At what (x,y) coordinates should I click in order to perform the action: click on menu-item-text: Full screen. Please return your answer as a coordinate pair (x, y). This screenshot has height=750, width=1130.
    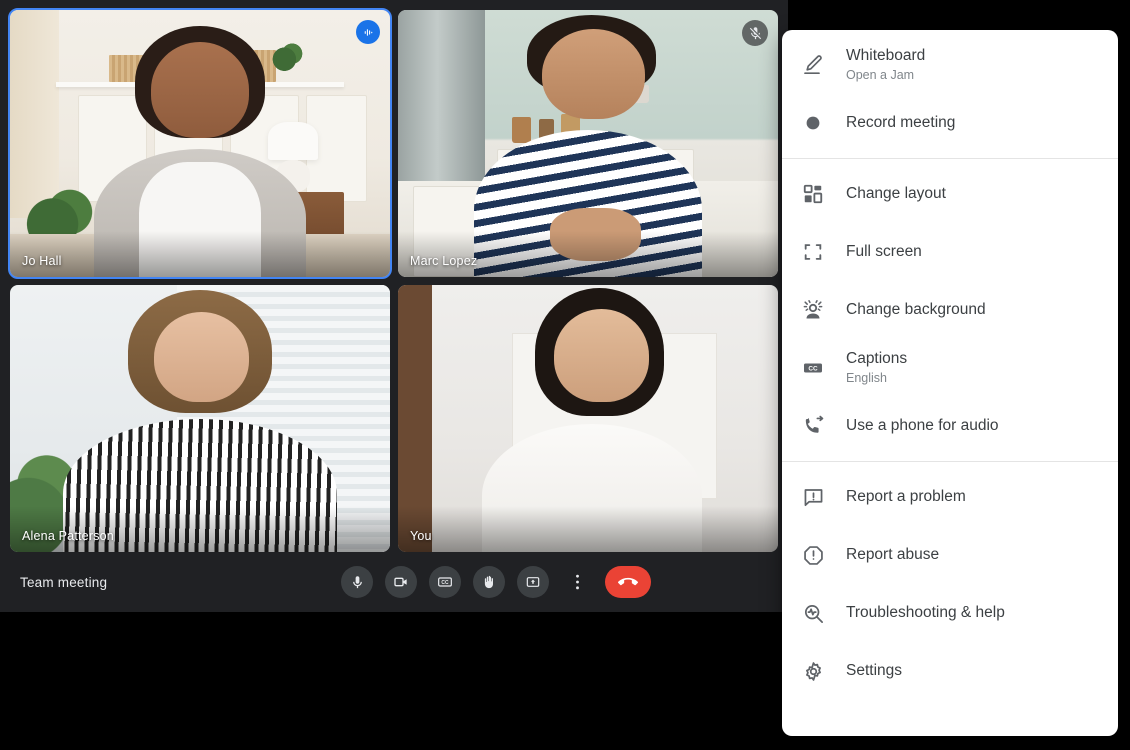
    Looking at the image, I should click on (884, 251).